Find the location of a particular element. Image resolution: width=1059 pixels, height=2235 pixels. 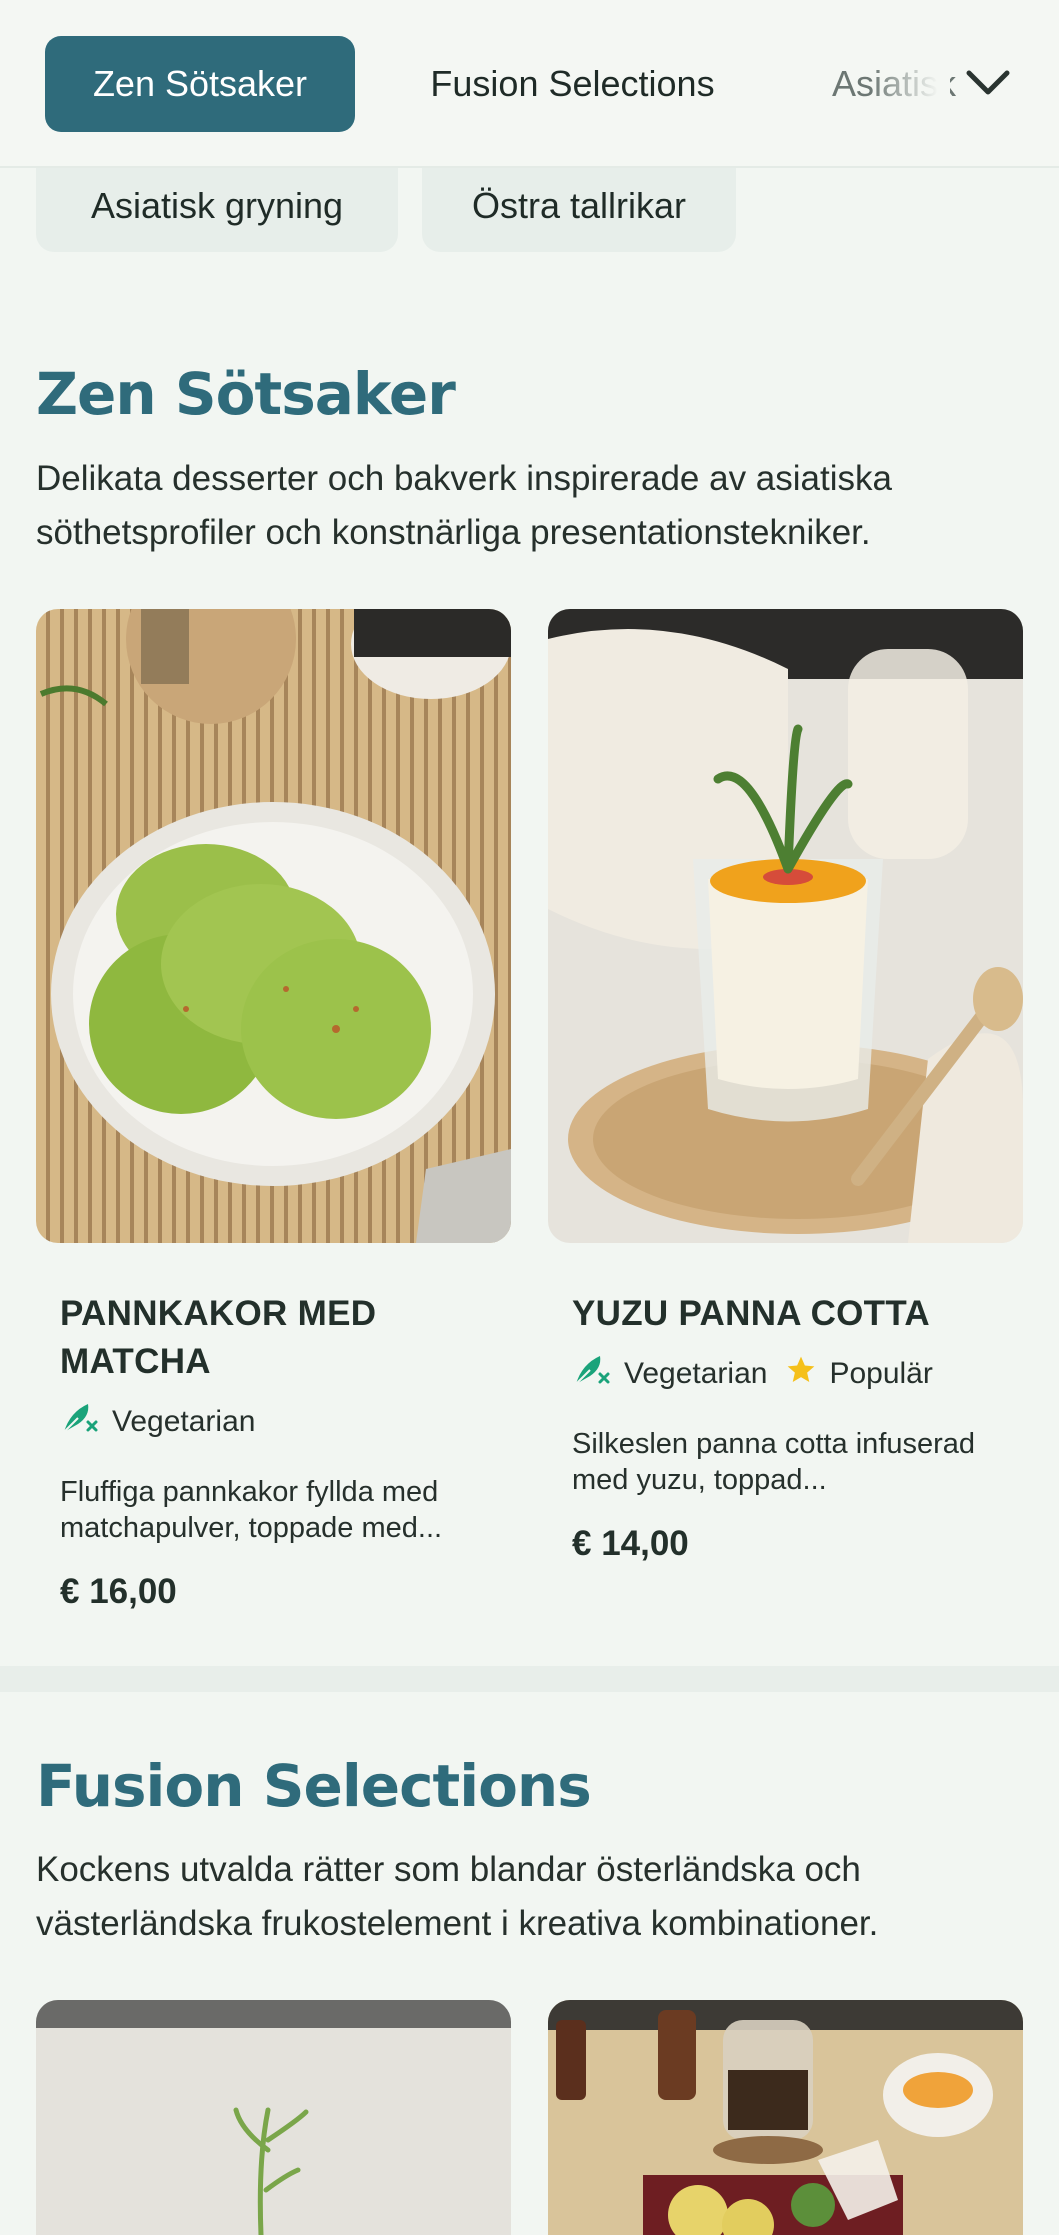

tag-popular: Populär is located at coordinates (859, 1374).